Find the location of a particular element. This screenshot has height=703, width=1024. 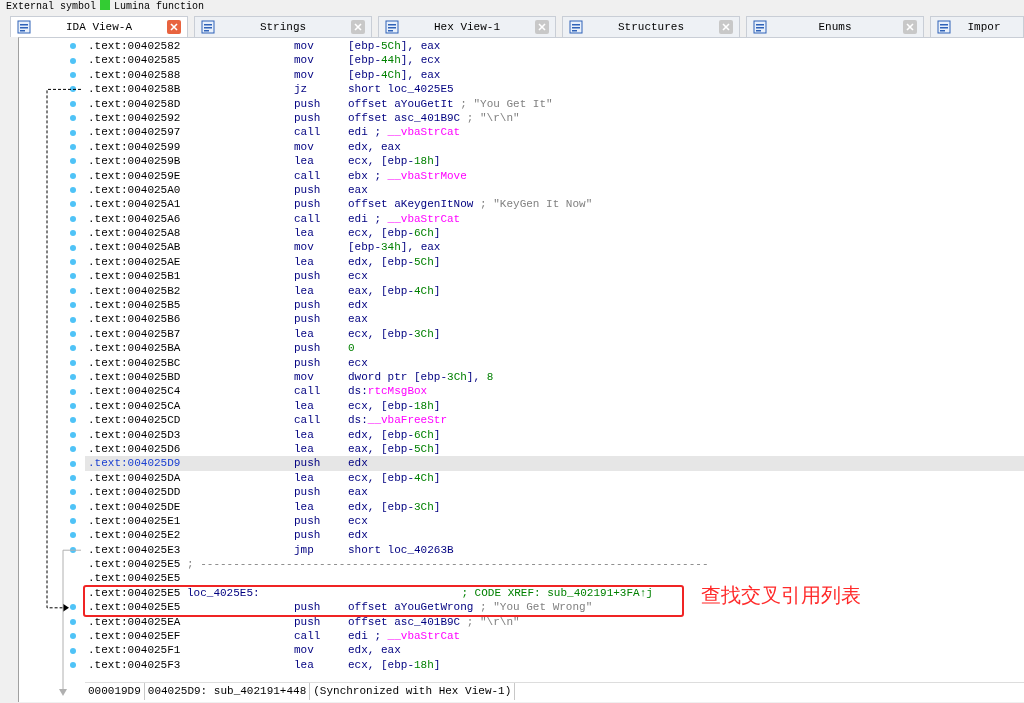

status-text: 000019D9 is located at coordinates (115, 691).